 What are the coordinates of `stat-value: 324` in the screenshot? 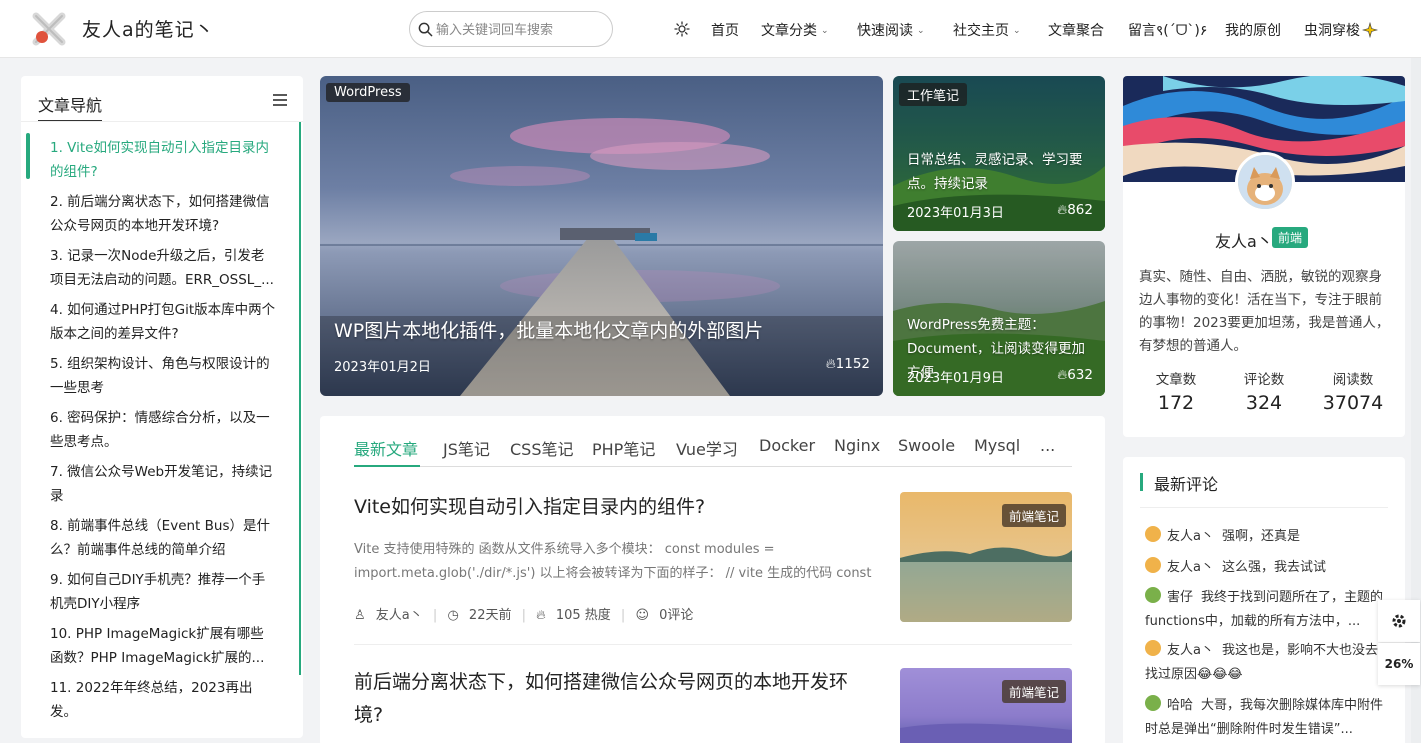 It's located at (1264, 403).